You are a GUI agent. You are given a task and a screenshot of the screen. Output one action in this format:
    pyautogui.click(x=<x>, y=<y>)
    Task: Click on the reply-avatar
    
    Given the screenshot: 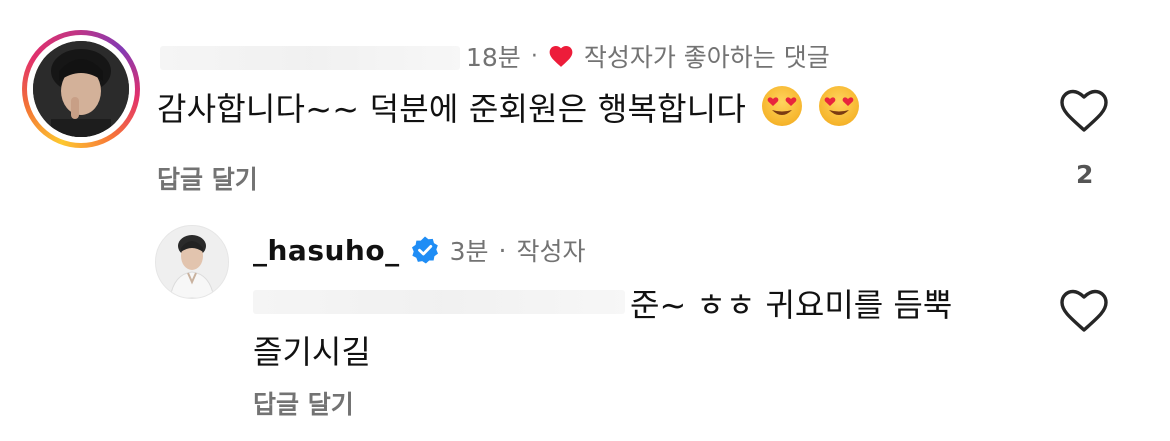 What is the action you would take?
    pyautogui.click(x=192, y=262)
    